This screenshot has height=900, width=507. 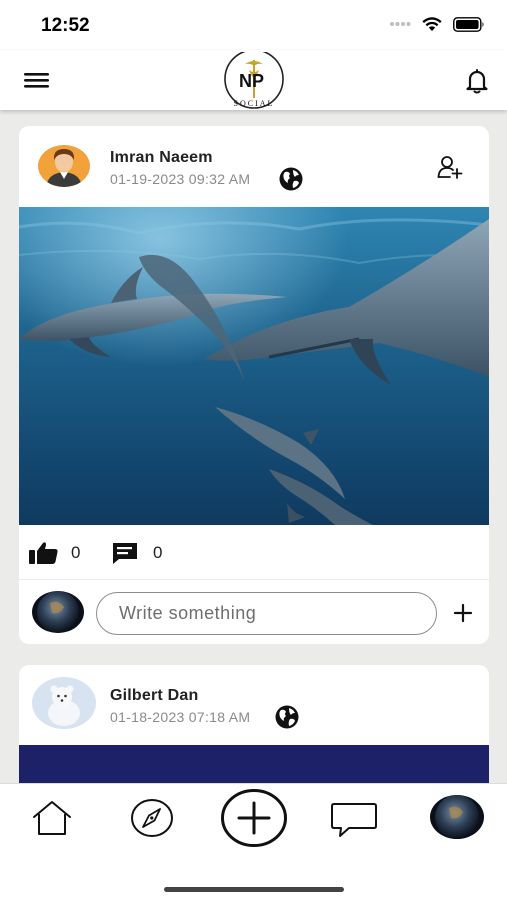 I want to click on comment-composer, so click(x=254, y=612).